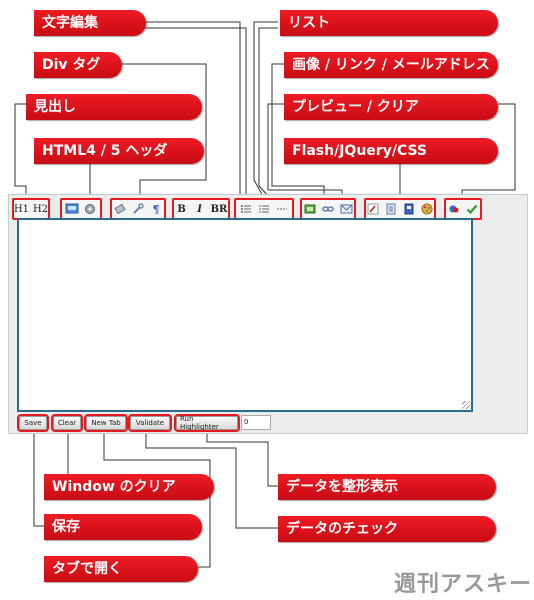 The height and width of the screenshot is (600, 534). I want to click on horizontal-rule-icon, so click(282, 209).